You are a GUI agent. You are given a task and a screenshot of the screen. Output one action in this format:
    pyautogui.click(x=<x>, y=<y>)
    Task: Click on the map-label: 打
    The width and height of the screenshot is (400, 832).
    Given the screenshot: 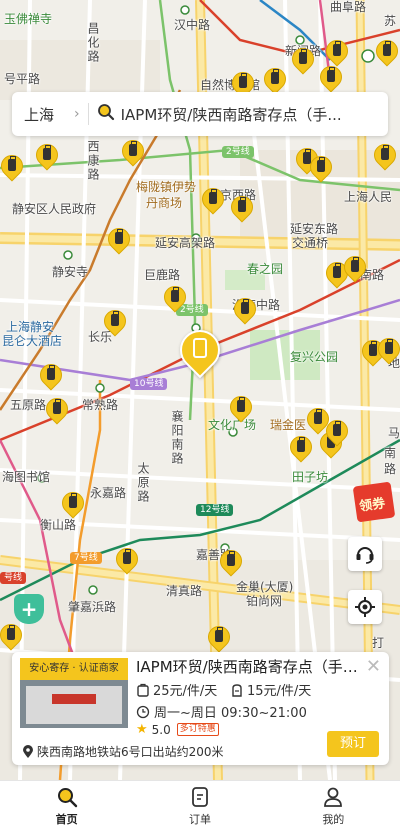 What is the action you would take?
    pyautogui.click(x=378, y=643)
    